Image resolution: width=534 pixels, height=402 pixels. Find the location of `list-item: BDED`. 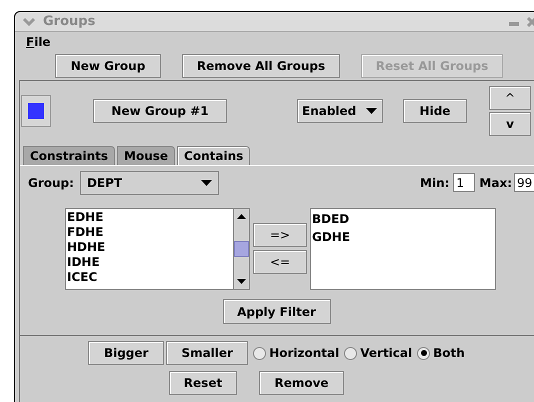

list-item: BDED is located at coordinates (403, 219).